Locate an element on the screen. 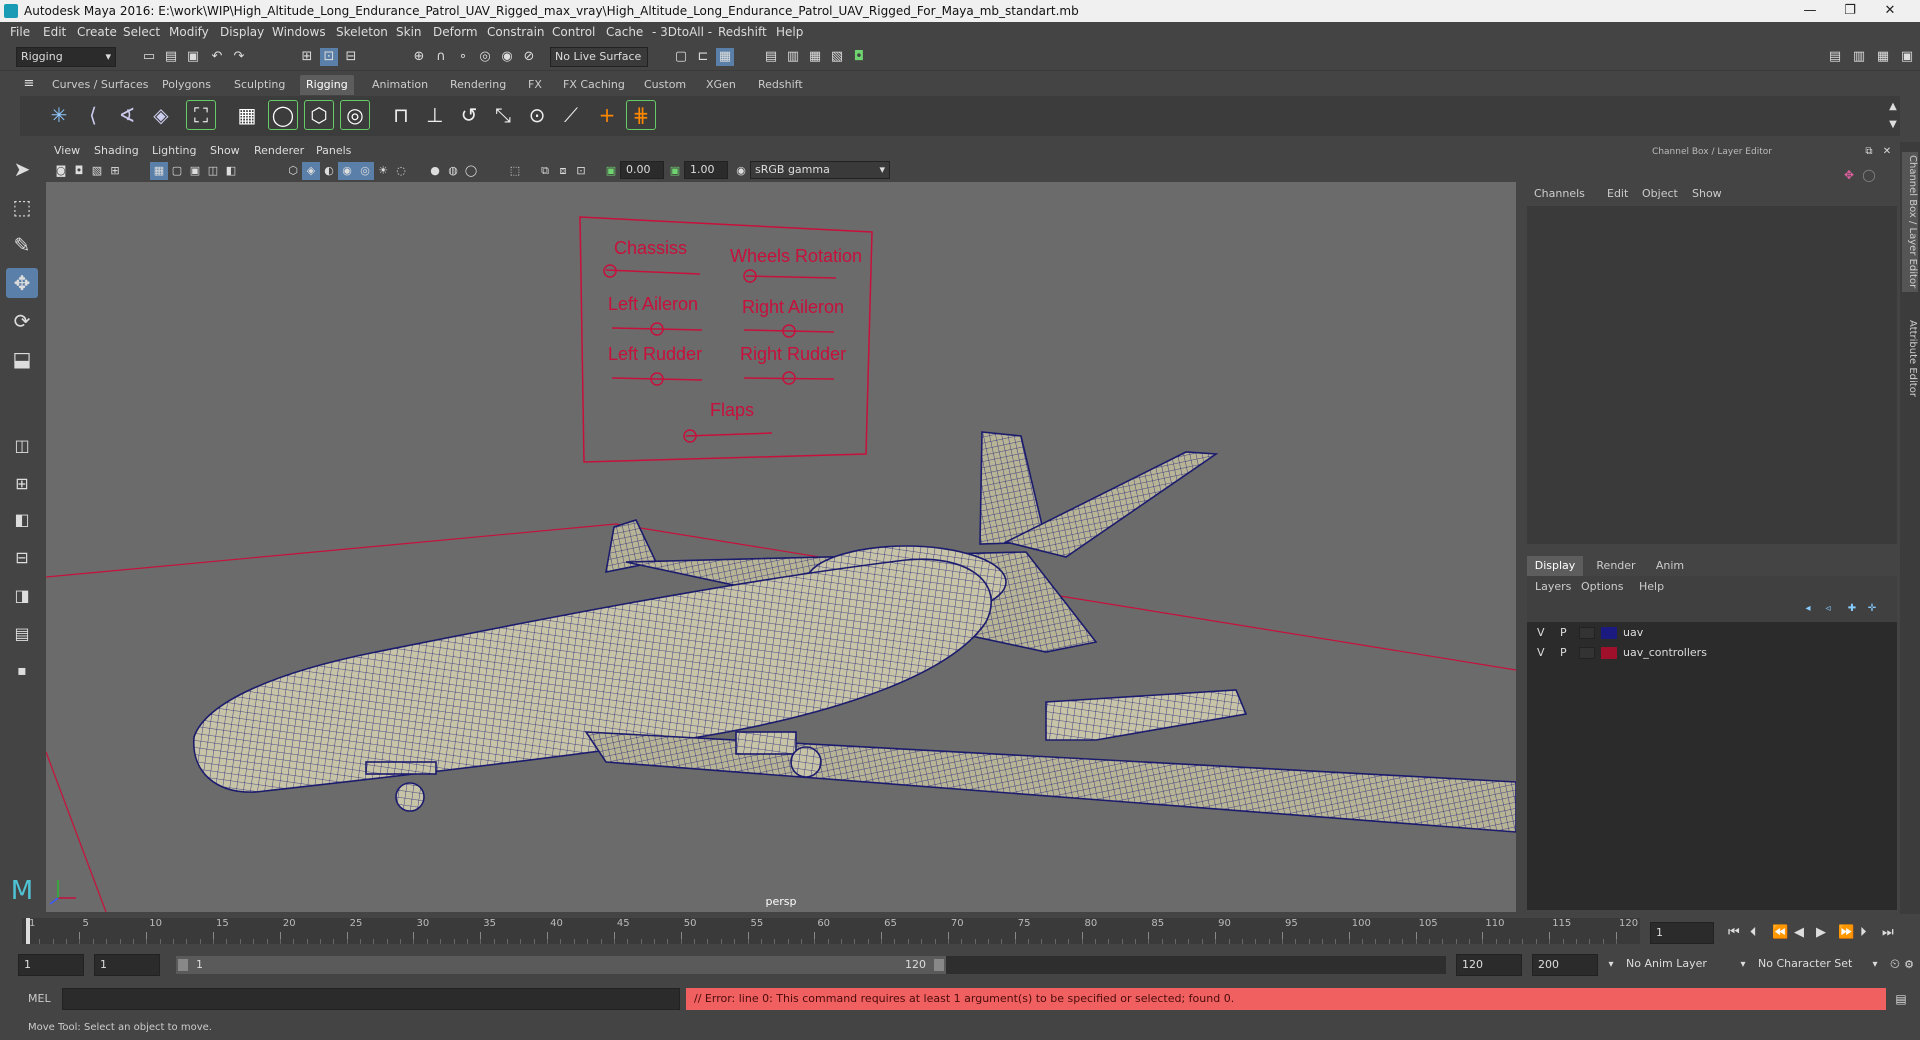  snap-surface-icon: ◉ is located at coordinates (507, 57).